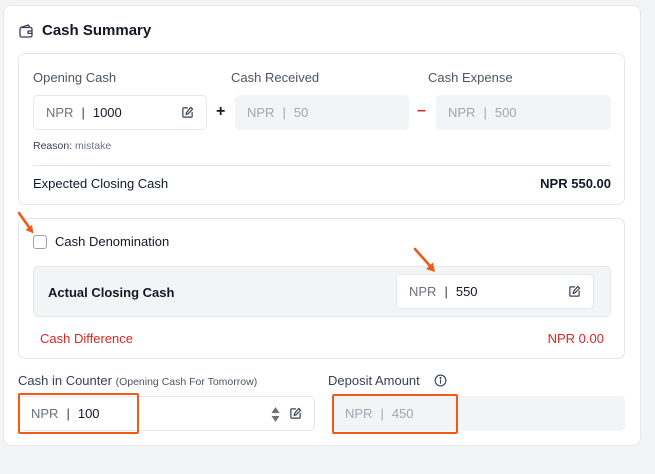  What do you see at coordinates (470, 77) in the screenshot?
I see `cash-expense-label: Cash Expense` at bounding box center [470, 77].